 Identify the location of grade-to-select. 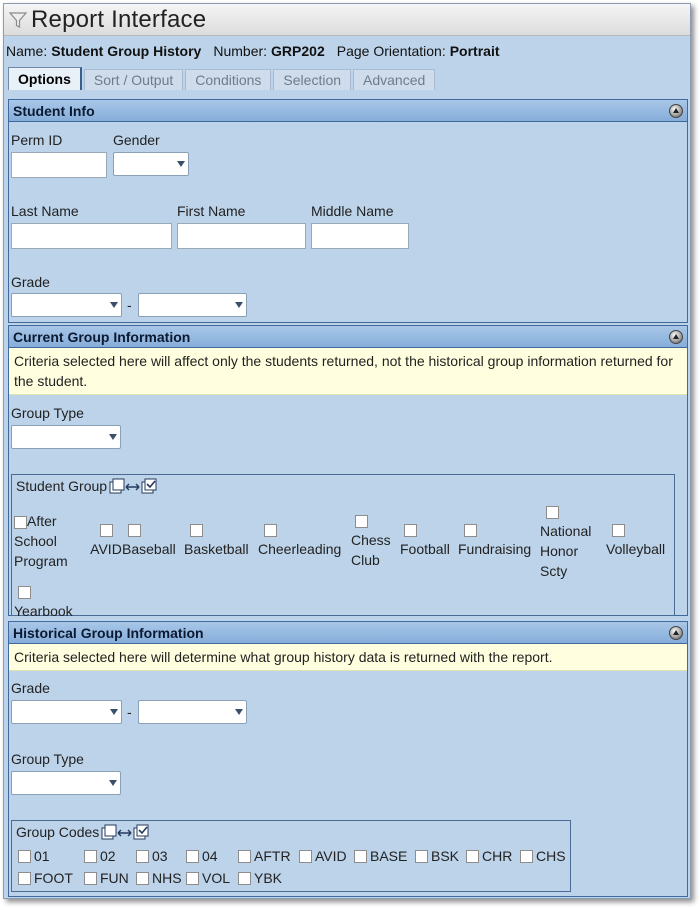
(192, 305).